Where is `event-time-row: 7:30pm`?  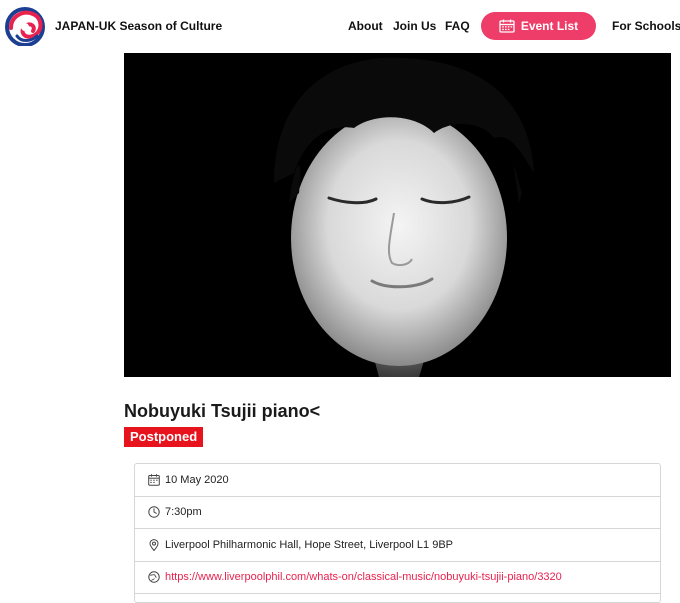
event-time-row: 7:30pm is located at coordinates (397, 513).